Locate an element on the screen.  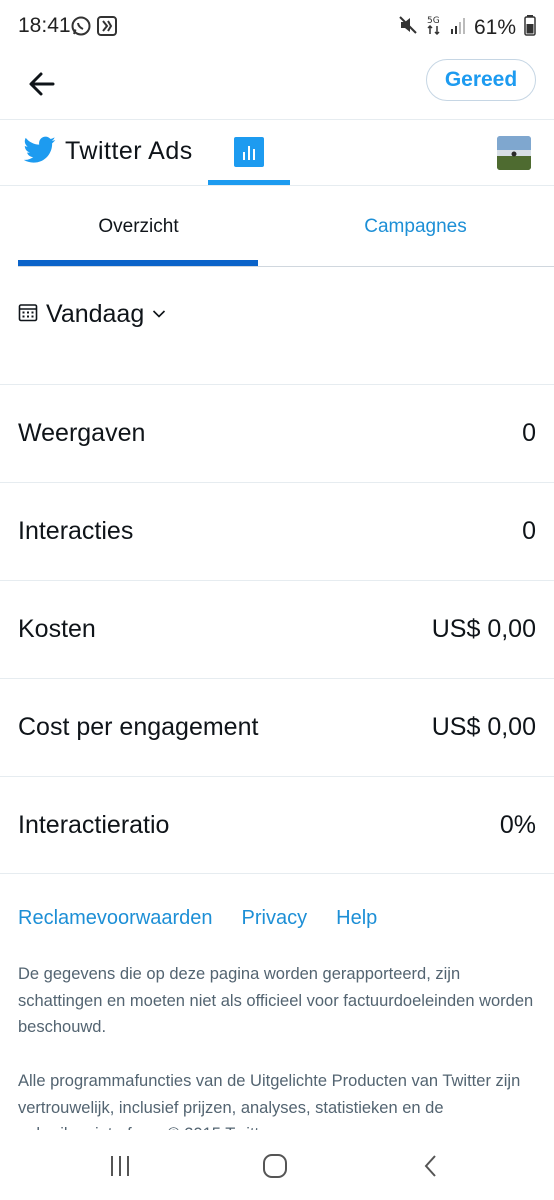
metric-row-engagement-rate: Interactieratio 0% is located at coordinates (277, 825).